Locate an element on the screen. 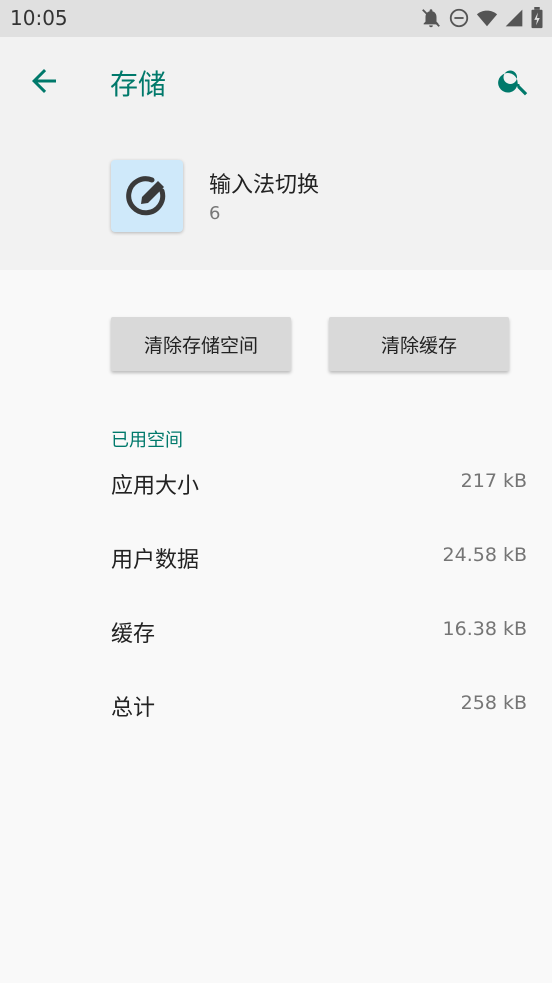 The width and height of the screenshot is (552, 983). app-name: 输入法切换 is located at coordinates (264, 185).